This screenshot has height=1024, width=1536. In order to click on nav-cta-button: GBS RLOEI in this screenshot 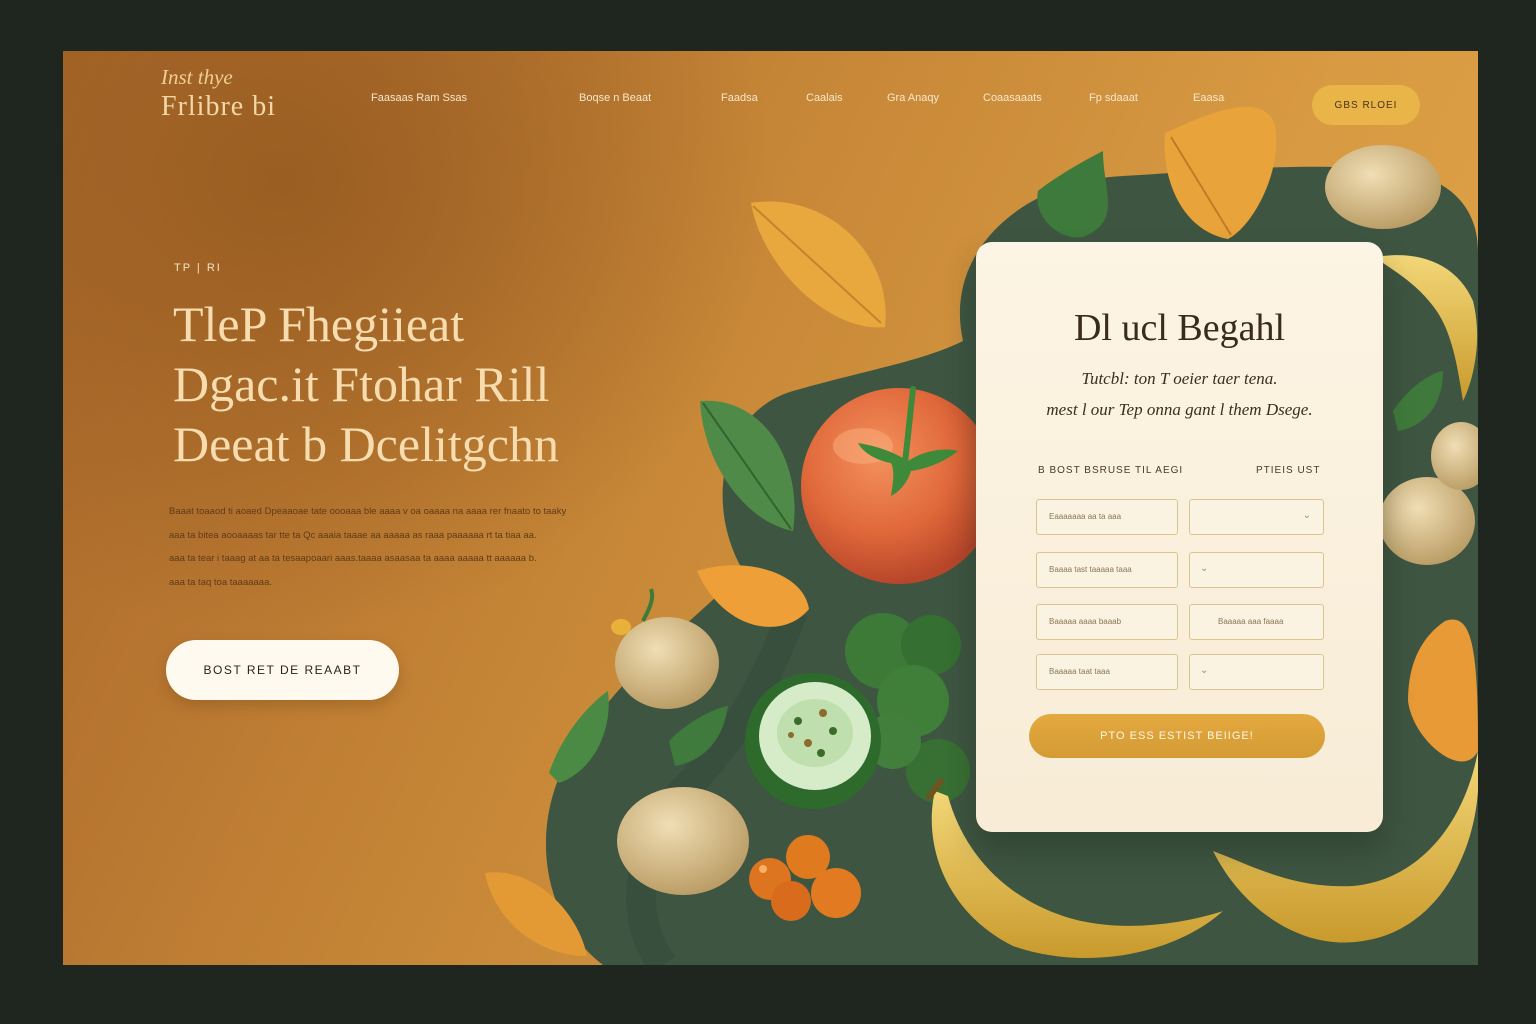, I will do `click(1366, 105)`.